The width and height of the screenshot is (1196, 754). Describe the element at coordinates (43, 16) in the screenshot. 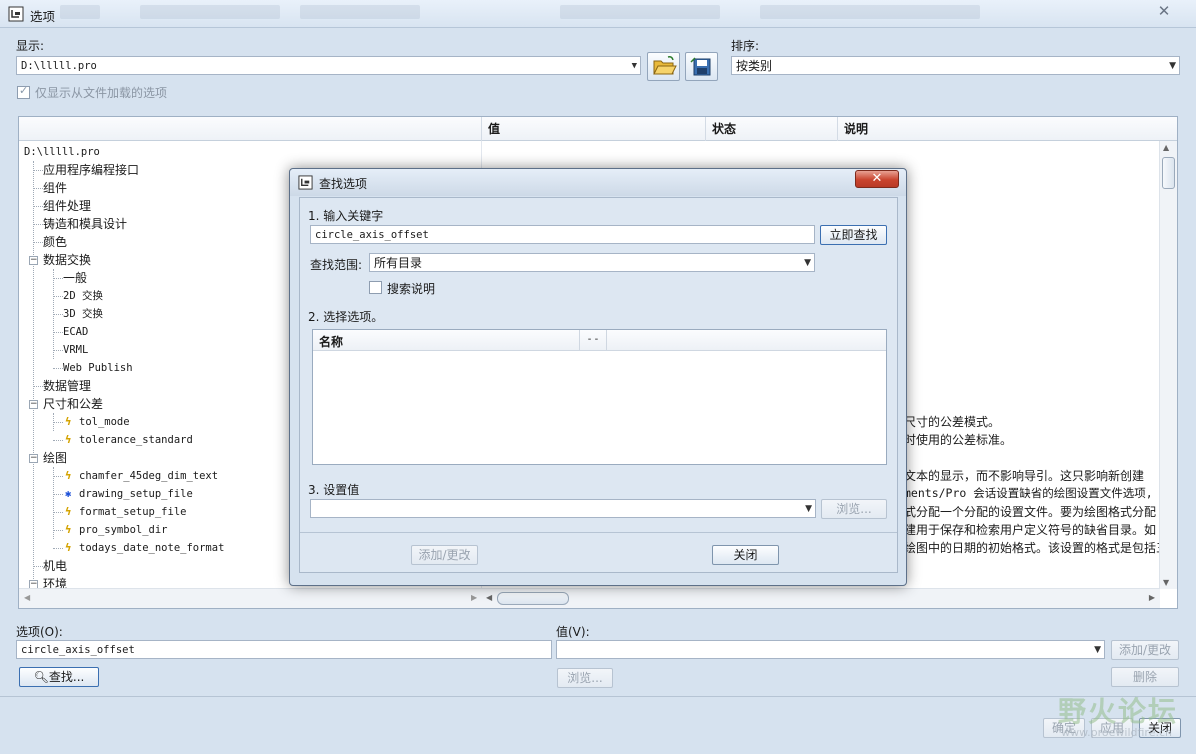

I see `window-title: 选项` at that location.